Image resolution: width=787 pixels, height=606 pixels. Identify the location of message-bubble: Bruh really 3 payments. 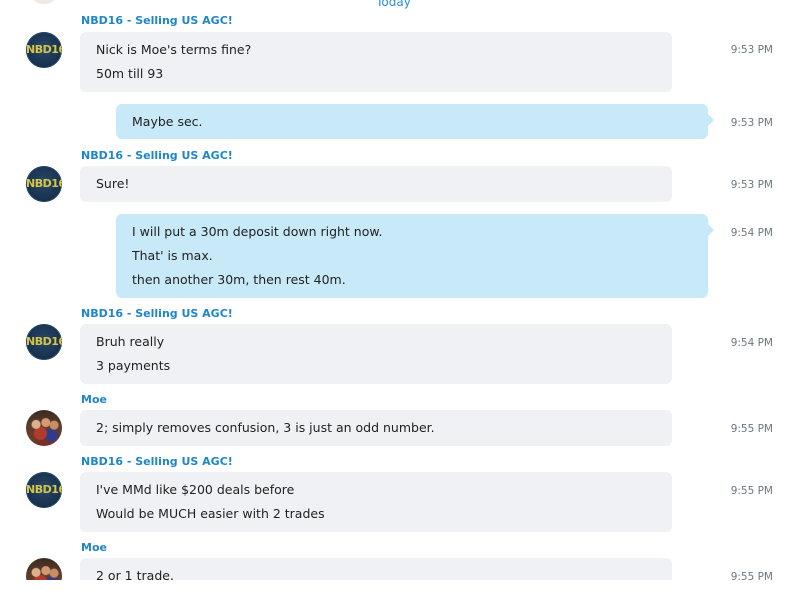
(376, 354).